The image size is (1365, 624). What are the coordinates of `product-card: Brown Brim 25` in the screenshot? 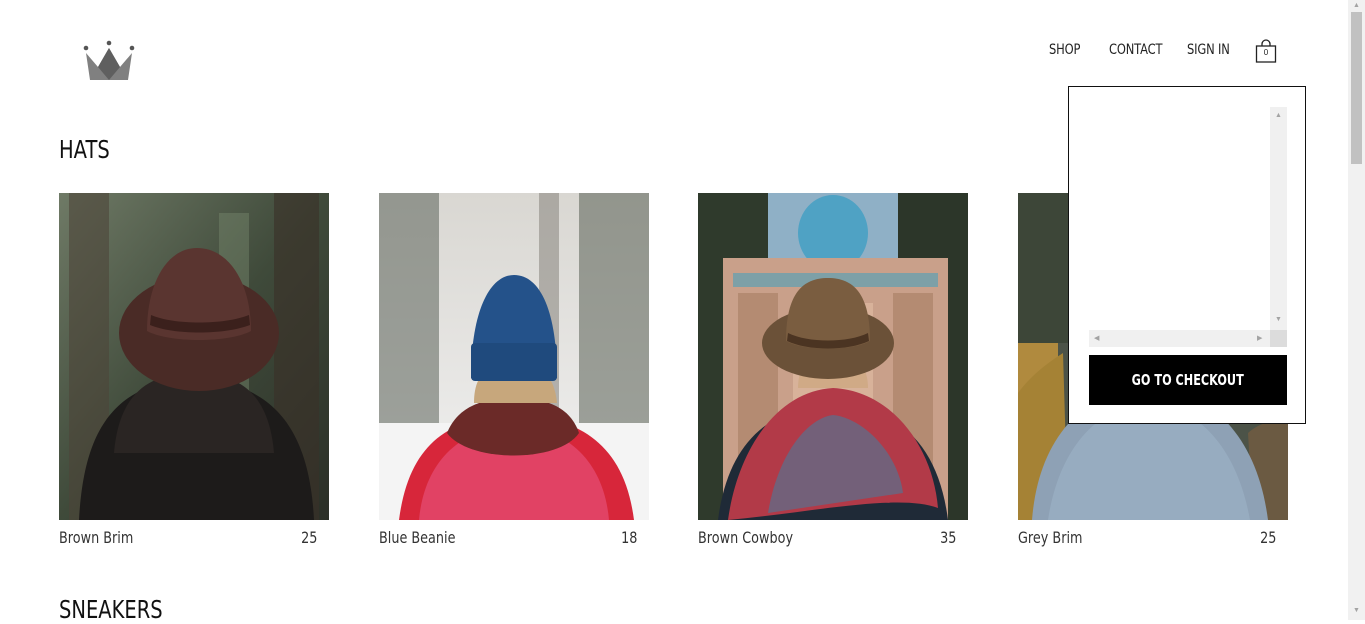 It's located at (194, 371).